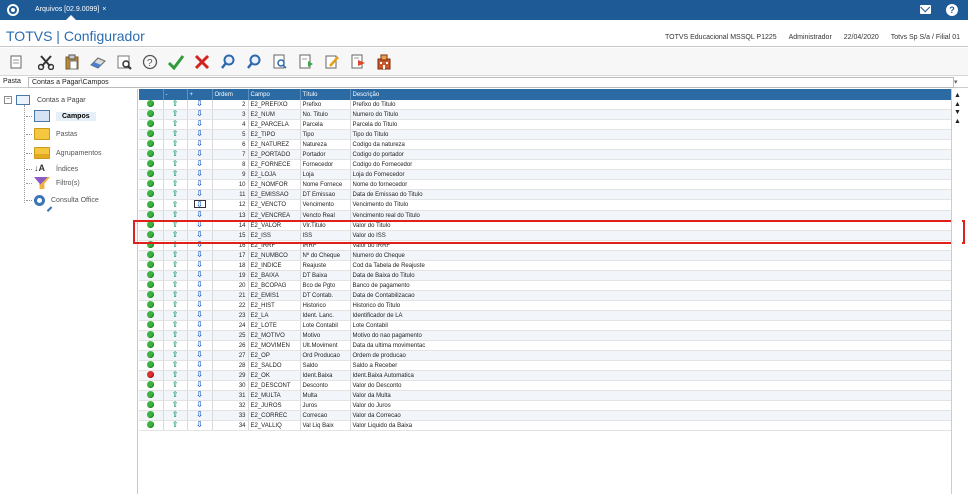  Describe the element at coordinates (650, 295) in the screenshot. I see `cell-descricao: Data de Contabilizacao` at that location.